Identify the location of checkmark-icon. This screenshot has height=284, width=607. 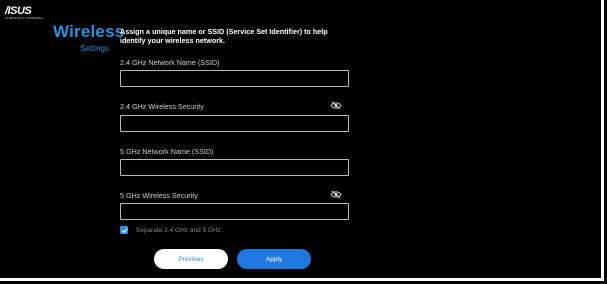
(124, 230).